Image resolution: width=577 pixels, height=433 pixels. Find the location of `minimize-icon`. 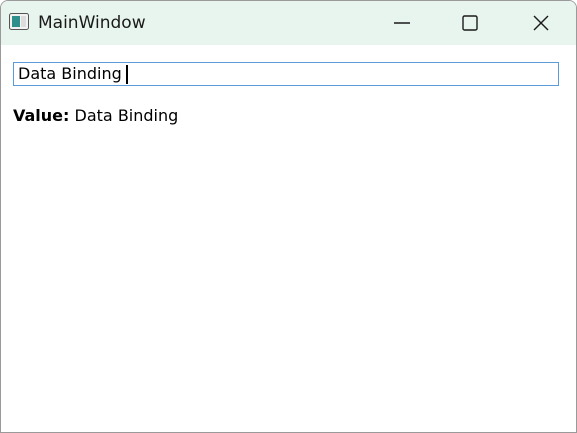

minimize-icon is located at coordinates (402, 23).